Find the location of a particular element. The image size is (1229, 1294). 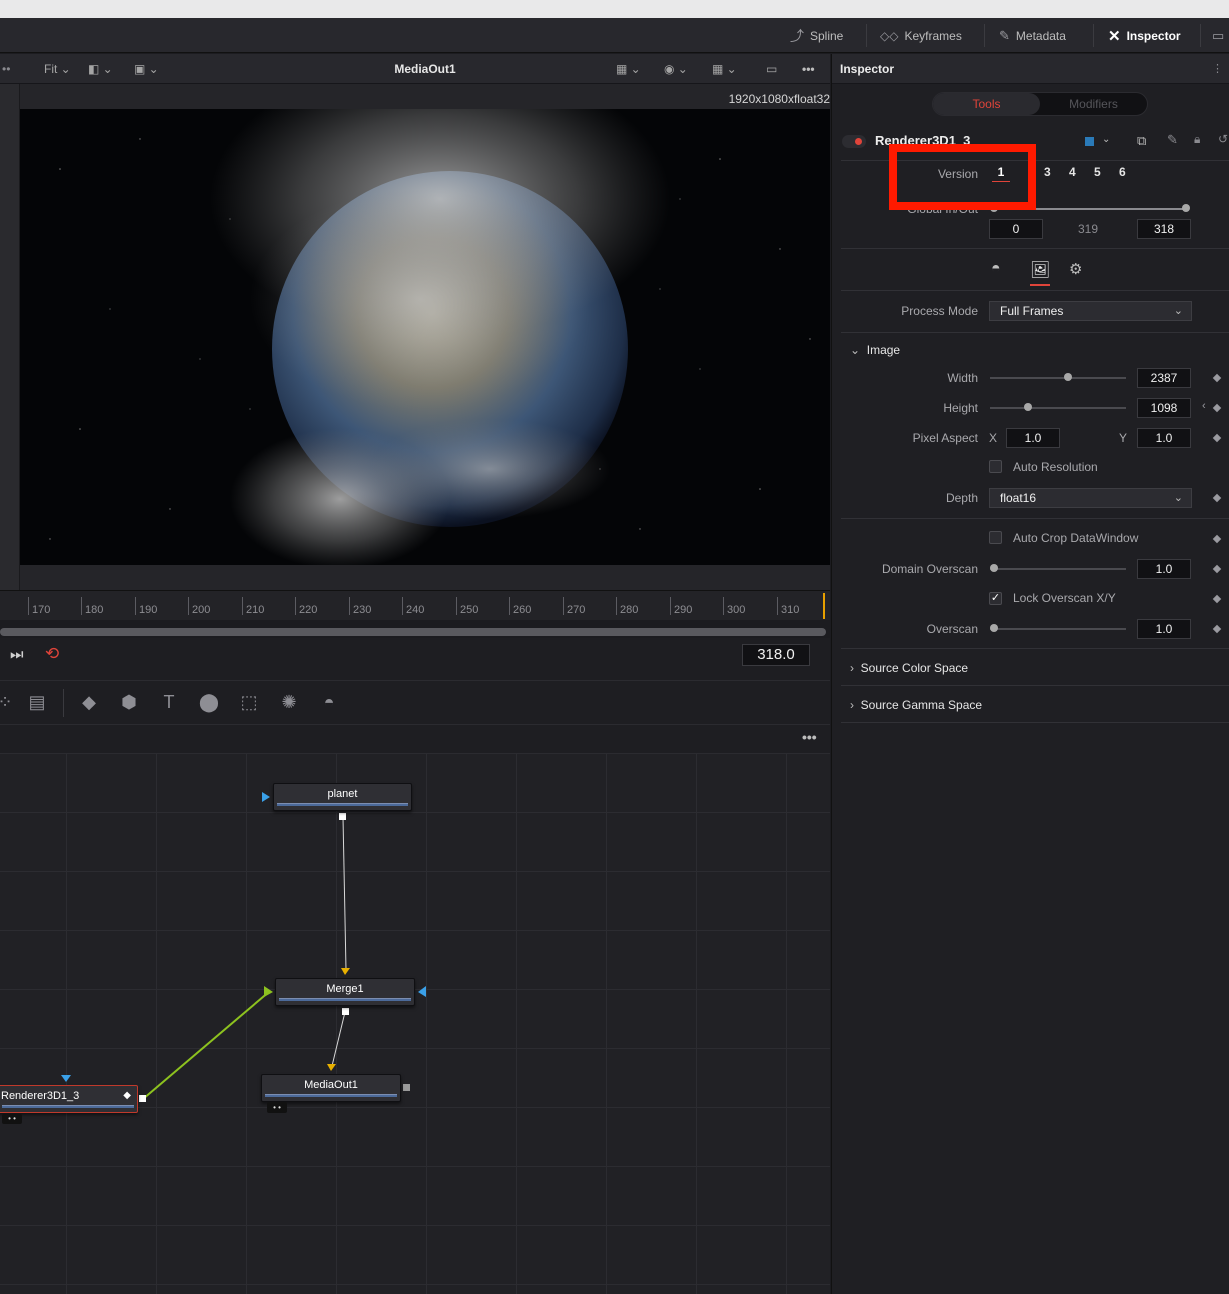

version-4-button: 4 is located at coordinates (1072, 172).